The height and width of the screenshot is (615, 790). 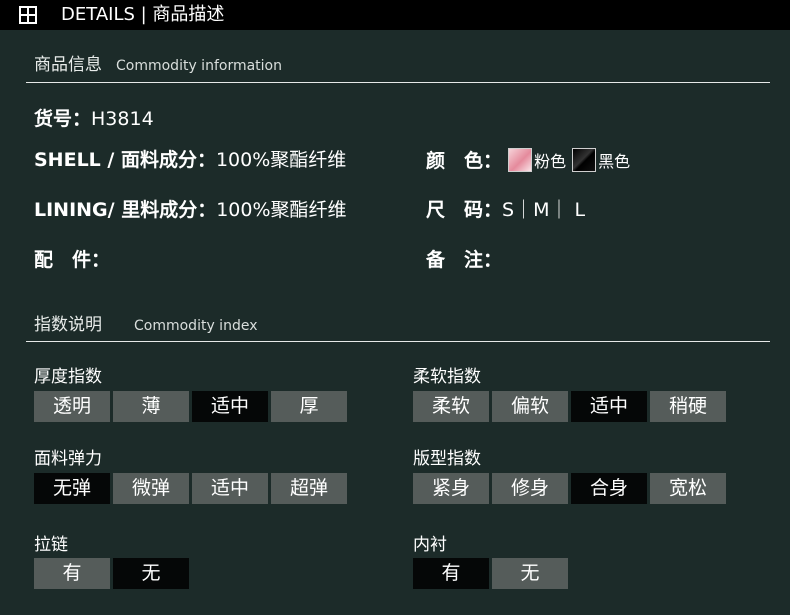 I want to click on page-title: DETAILS | 商品描述, so click(x=143, y=14).